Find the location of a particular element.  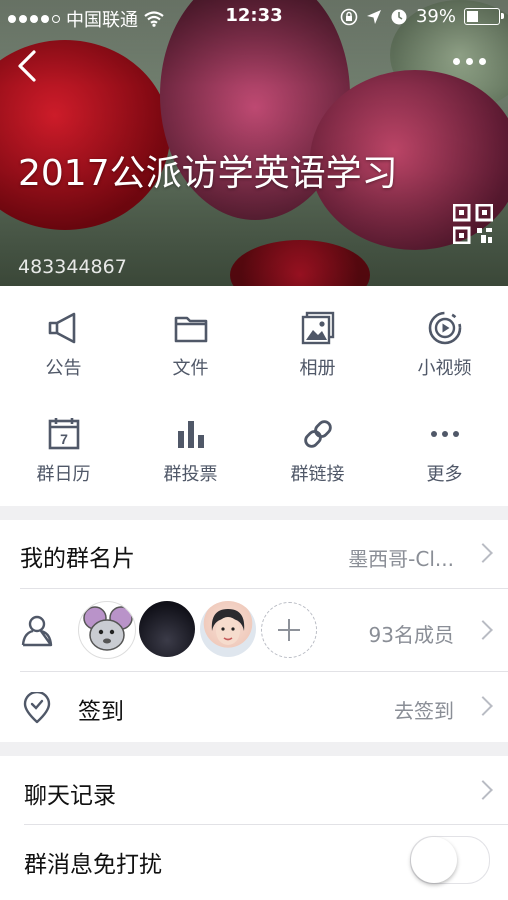

folder-icon is located at coordinates (190, 329).